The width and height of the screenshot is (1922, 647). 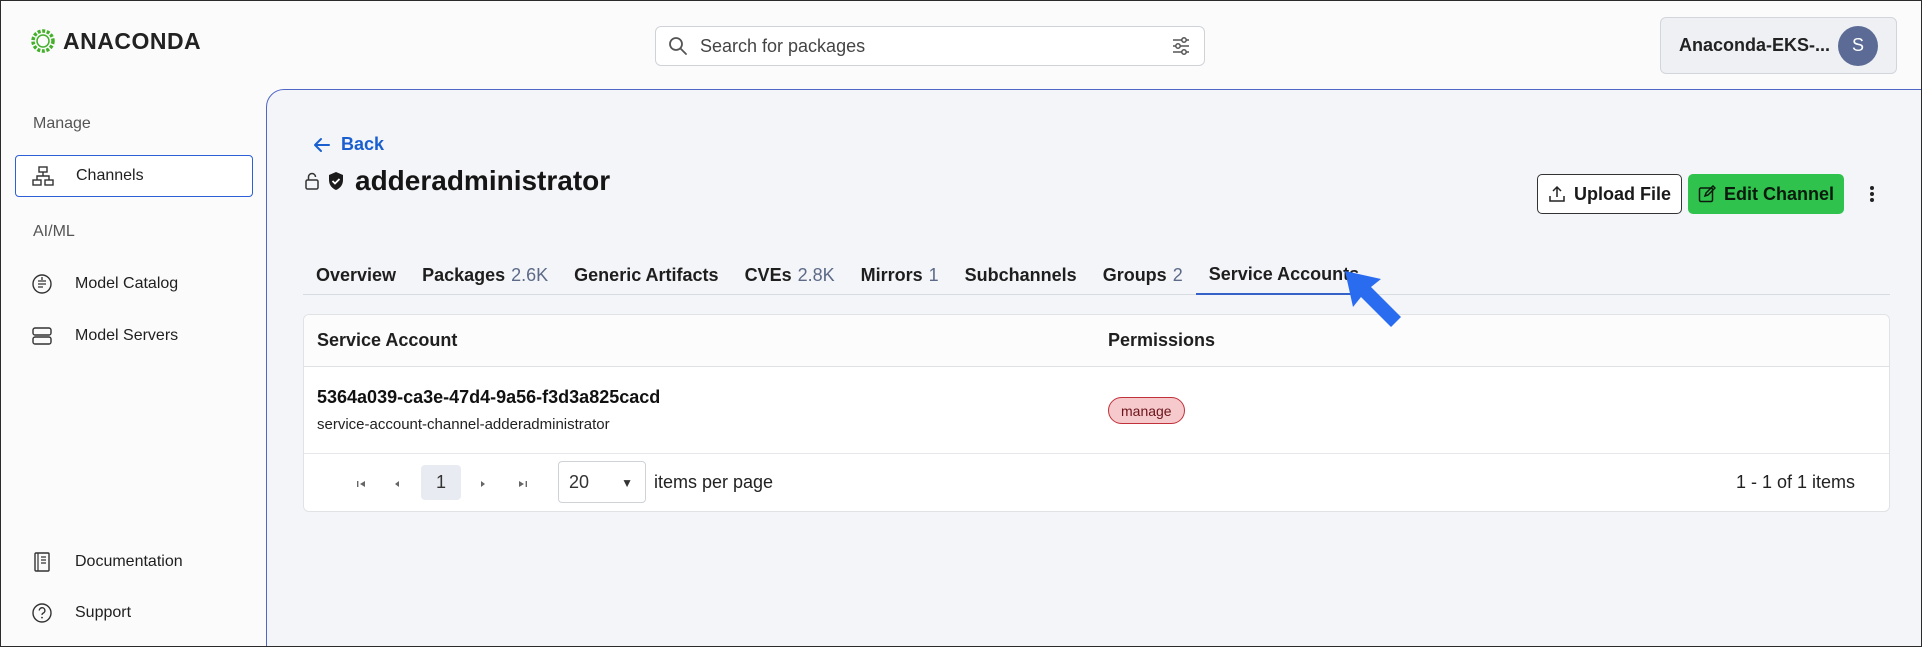 What do you see at coordinates (42, 284) in the screenshot?
I see `model-catalog-icon` at bounding box center [42, 284].